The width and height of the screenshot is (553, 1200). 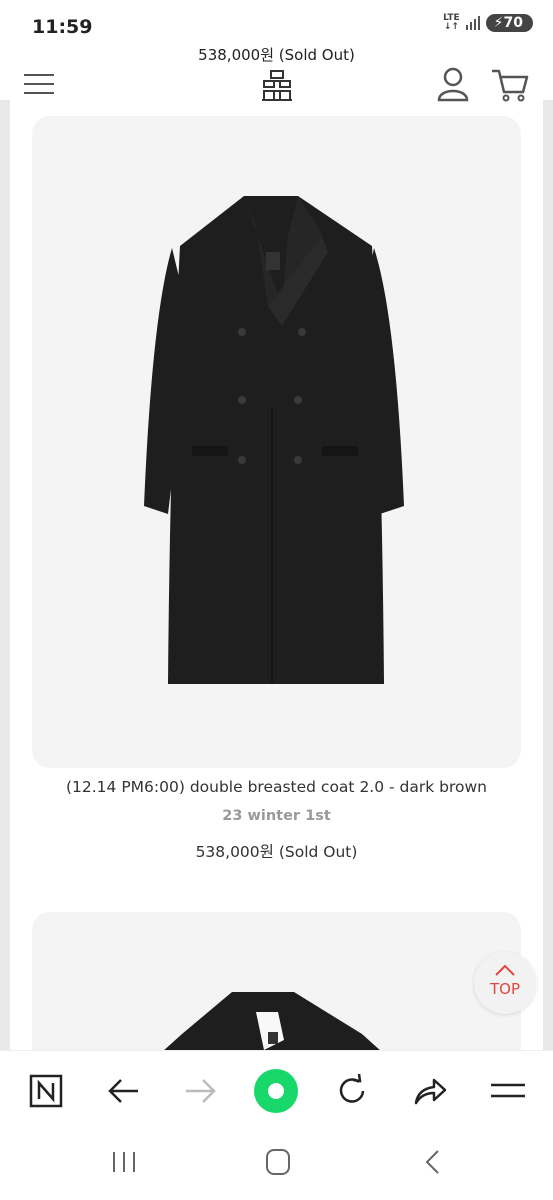 What do you see at coordinates (200, 1091) in the screenshot?
I see `forward-arrow-icon` at bounding box center [200, 1091].